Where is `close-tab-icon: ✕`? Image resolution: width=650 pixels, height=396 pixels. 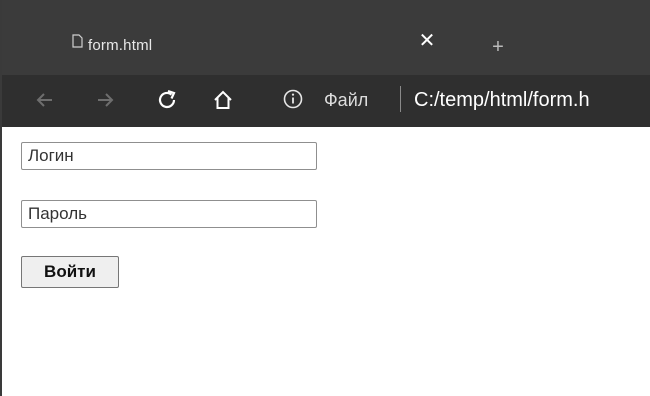
close-tab-icon: ✕ is located at coordinates (427, 41).